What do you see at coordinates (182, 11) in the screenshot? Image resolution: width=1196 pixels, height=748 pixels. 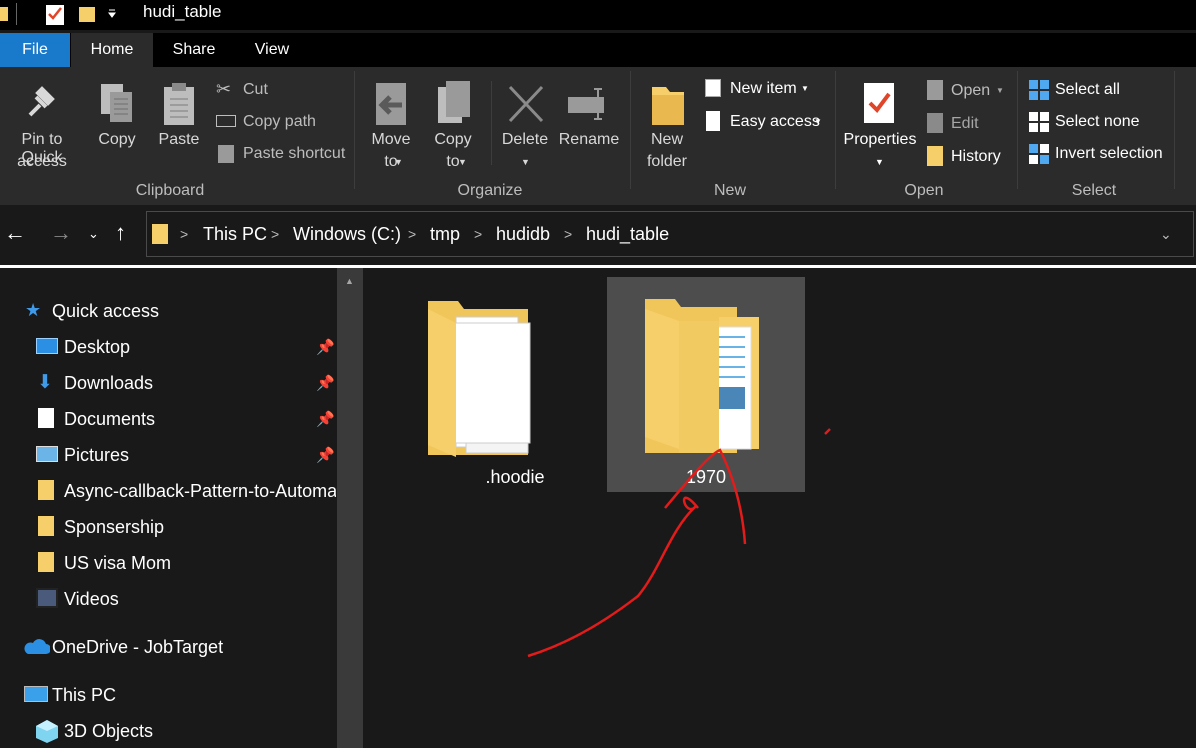 I see `window-title: hudi_table` at bounding box center [182, 11].